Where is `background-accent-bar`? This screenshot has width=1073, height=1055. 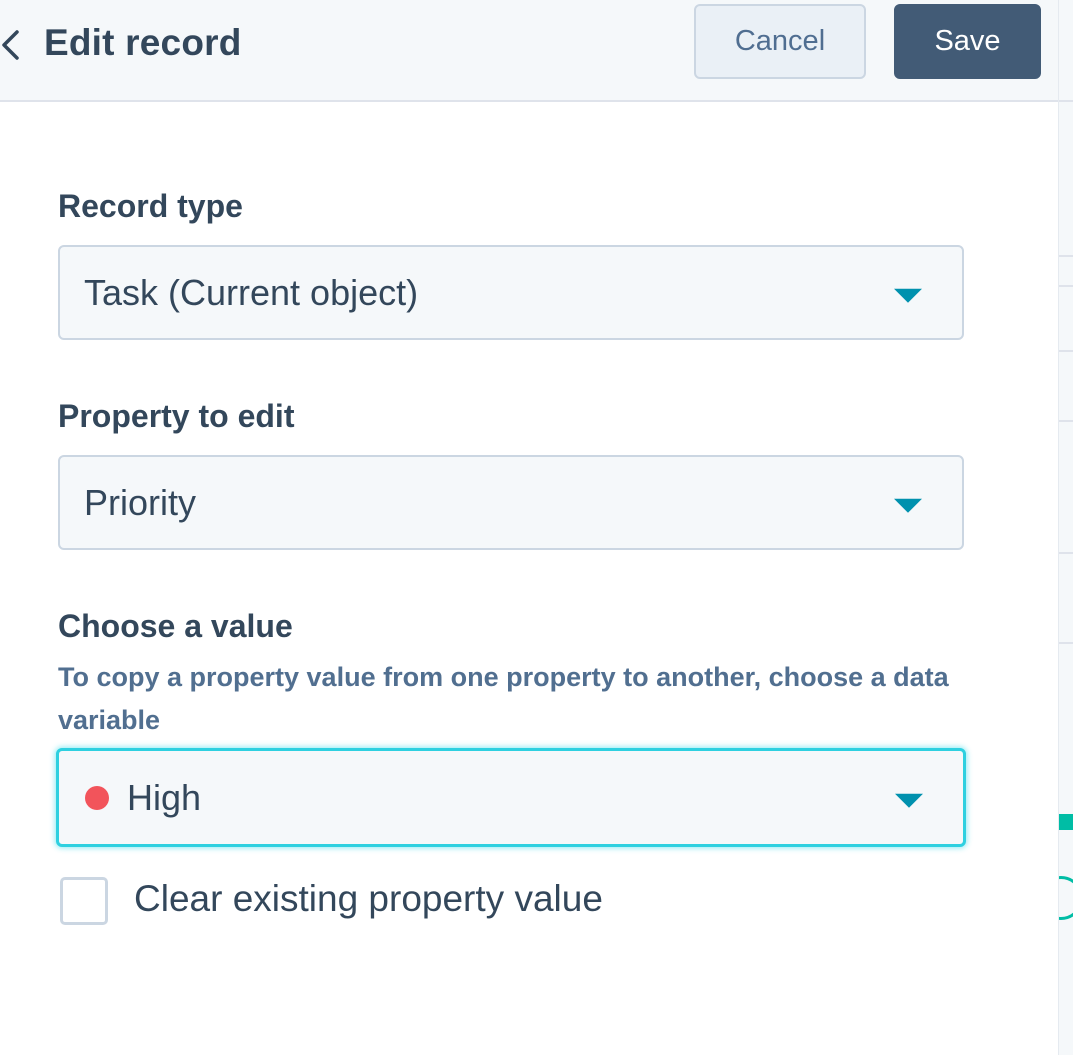 background-accent-bar is located at coordinates (1066, 822).